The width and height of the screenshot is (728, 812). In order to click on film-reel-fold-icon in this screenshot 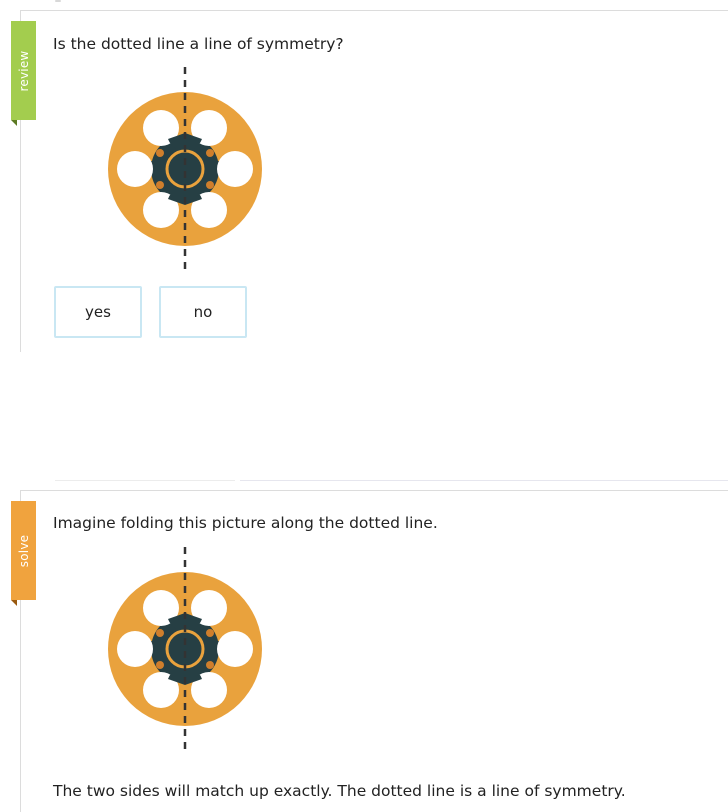, I will do `click(185, 649)`.